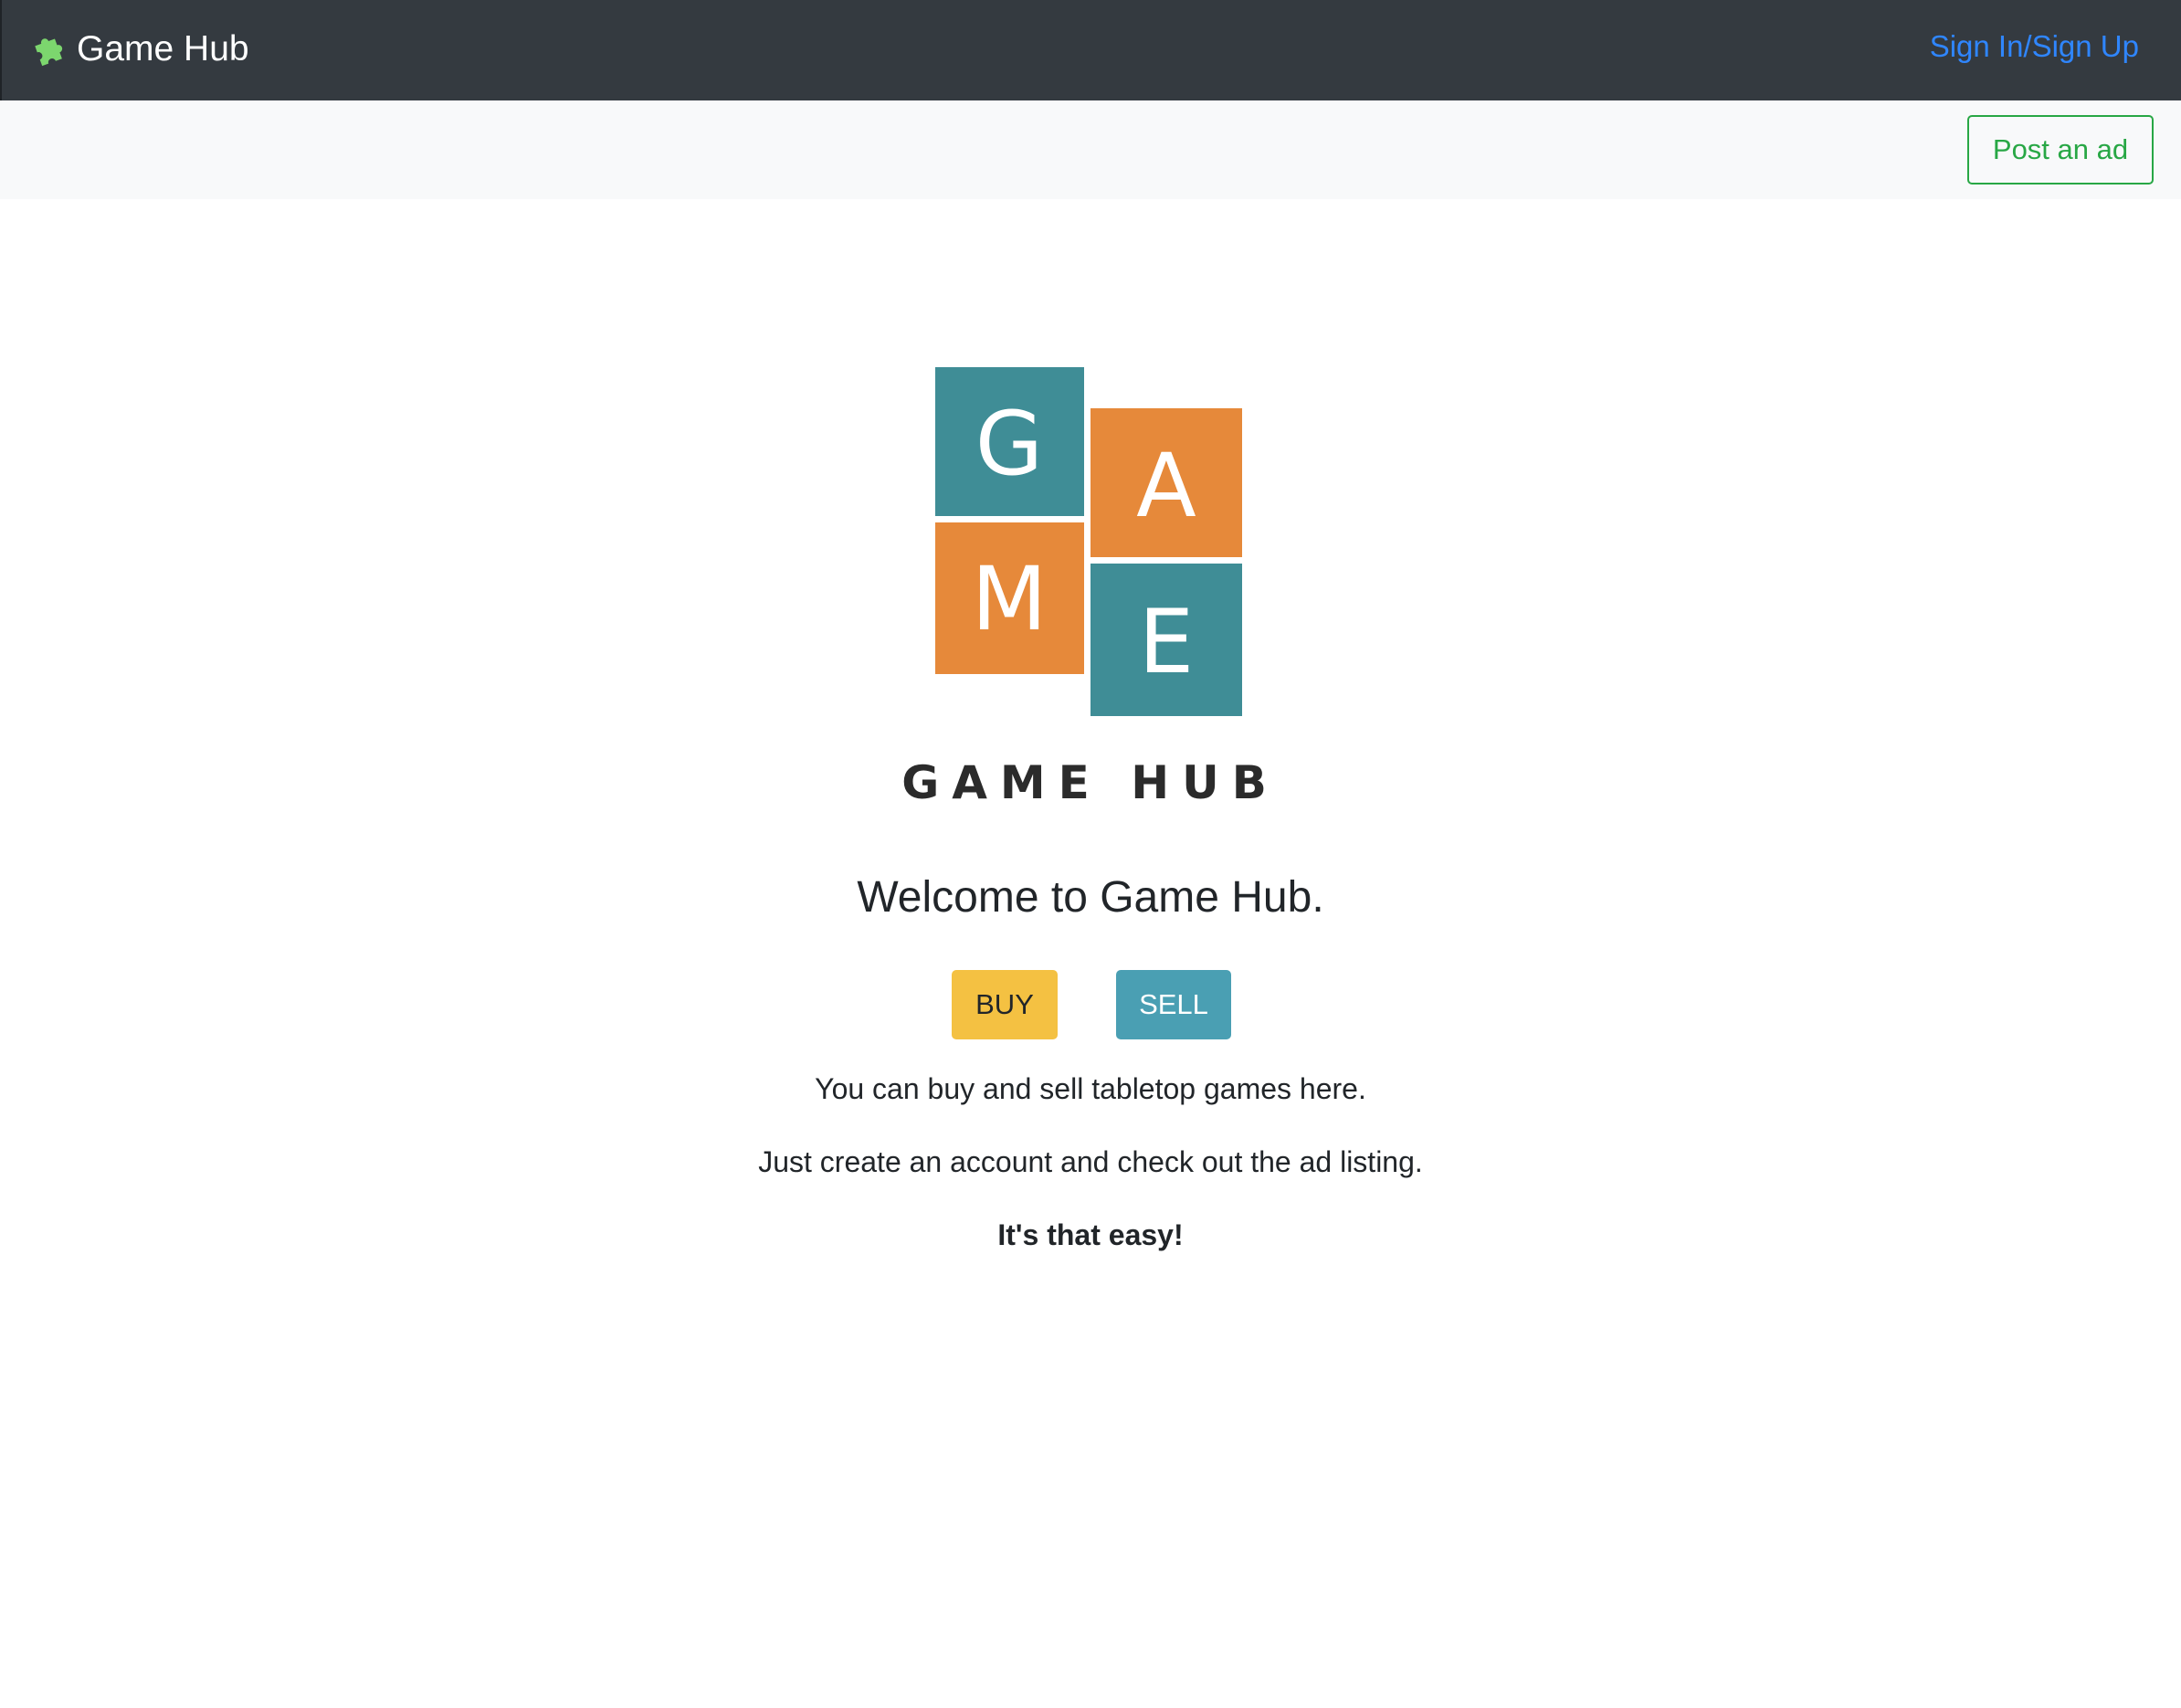  I want to click on brand-link: Game Hub, so click(139, 49).